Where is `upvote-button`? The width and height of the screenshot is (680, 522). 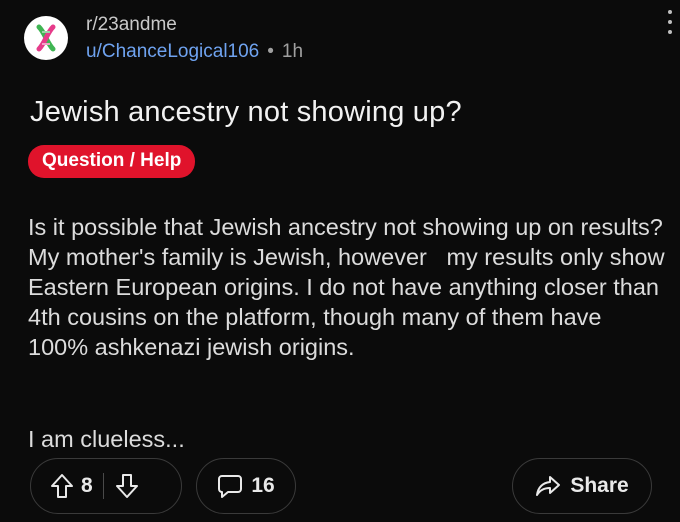 upvote-button is located at coordinates (62, 486).